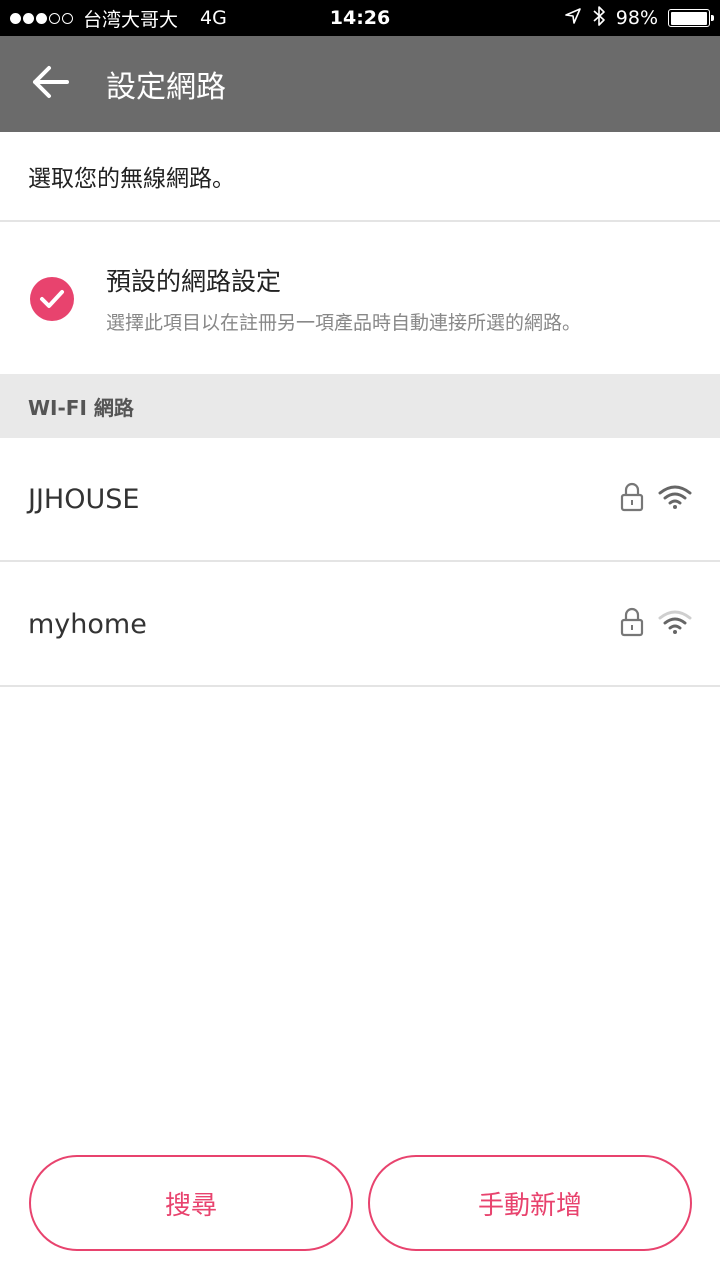  I want to click on location-arrow-icon, so click(573, 18).